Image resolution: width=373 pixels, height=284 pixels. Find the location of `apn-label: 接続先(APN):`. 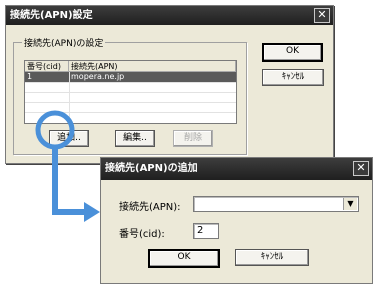

apn-label: 接続先(APN): is located at coordinates (150, 207).